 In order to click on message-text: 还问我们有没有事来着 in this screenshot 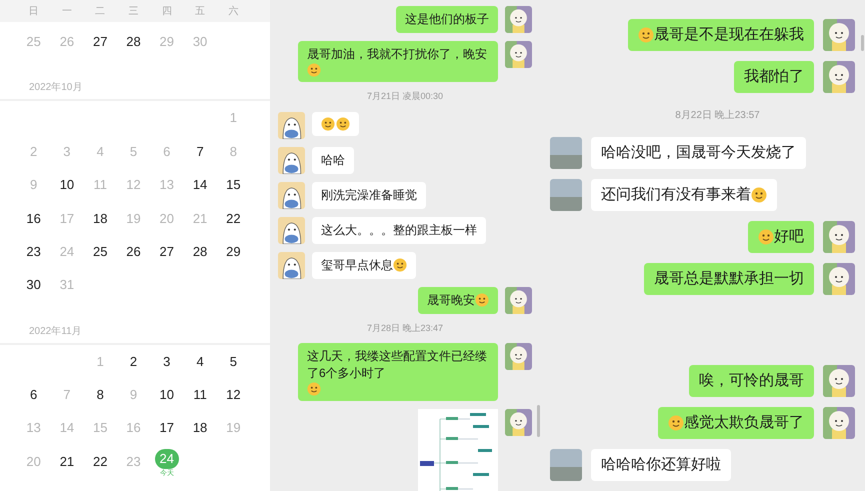, I will do `click(676, 195)`.